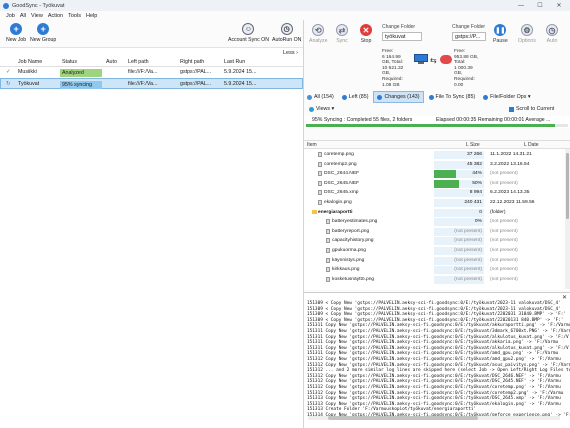 This screenshot has width=570, height=428. What do you see at coordinates (459, 222) in the screenshot?
I see `size-cell: 0%` at bounding box center [459, 222].